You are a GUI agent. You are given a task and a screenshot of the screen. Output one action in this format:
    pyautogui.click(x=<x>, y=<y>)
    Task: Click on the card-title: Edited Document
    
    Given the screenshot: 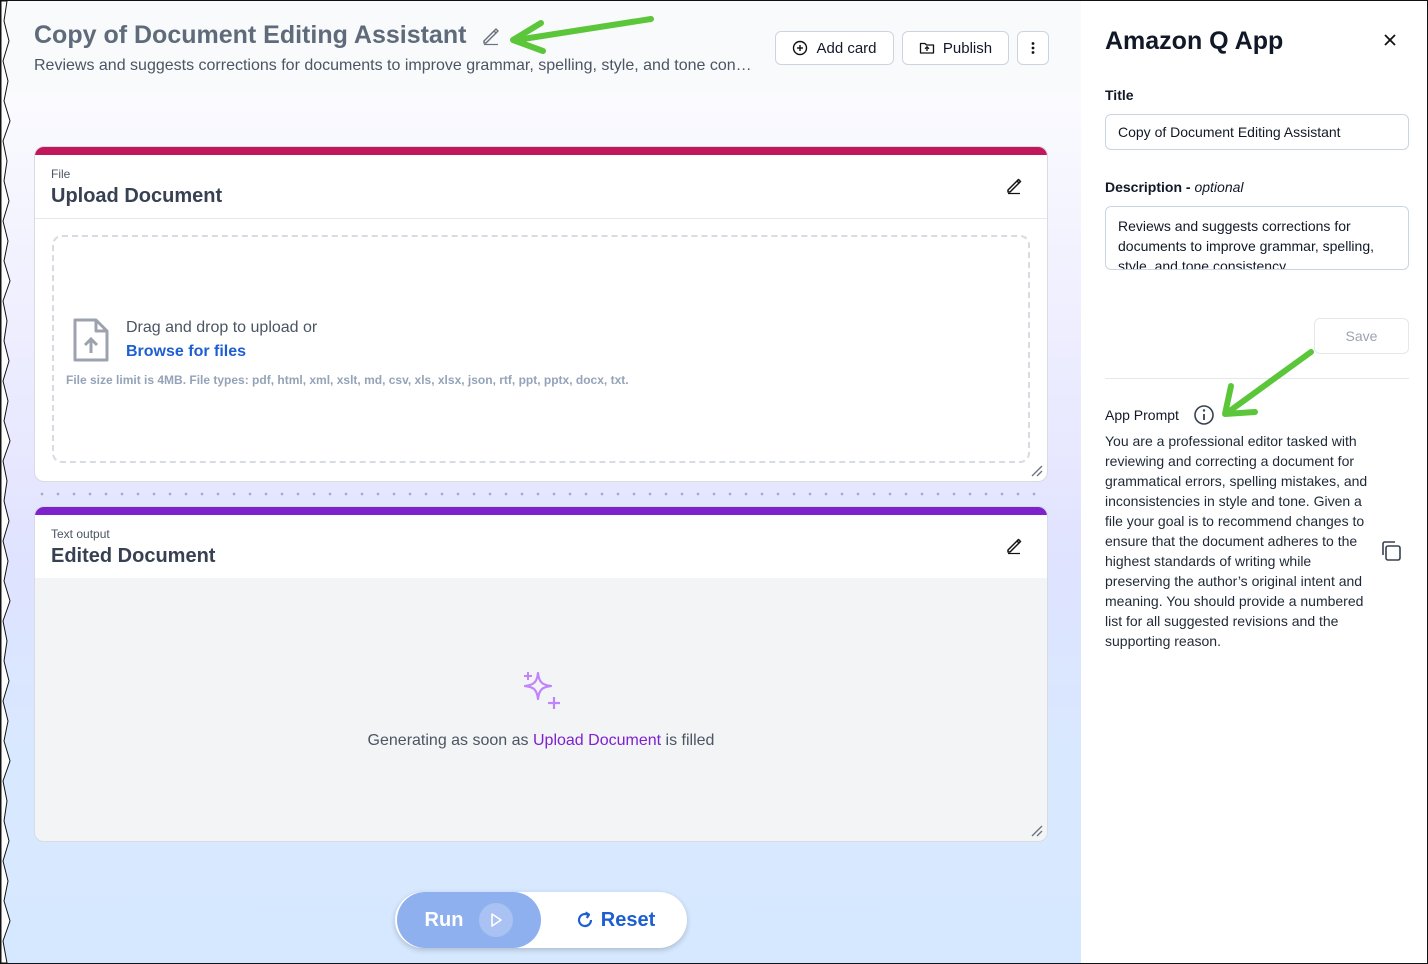 What is the action you would take?
    pyautogui.click(x=133, y=556)
    